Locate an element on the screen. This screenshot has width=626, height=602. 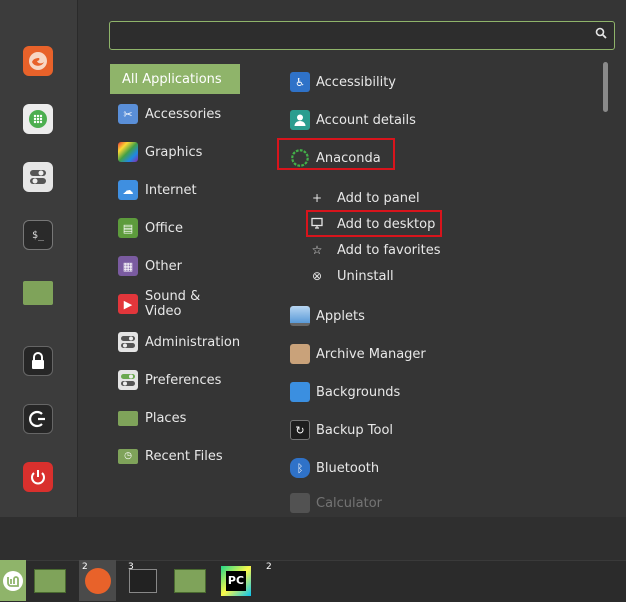
category-label: Places is located at coordinates (166, 418).